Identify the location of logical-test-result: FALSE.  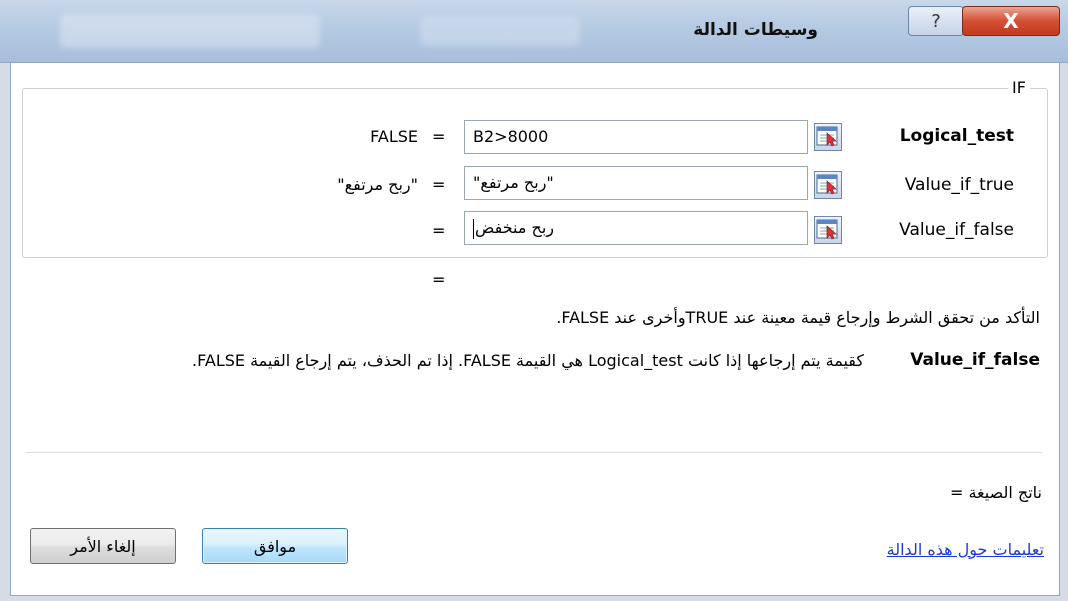
(394, 136).